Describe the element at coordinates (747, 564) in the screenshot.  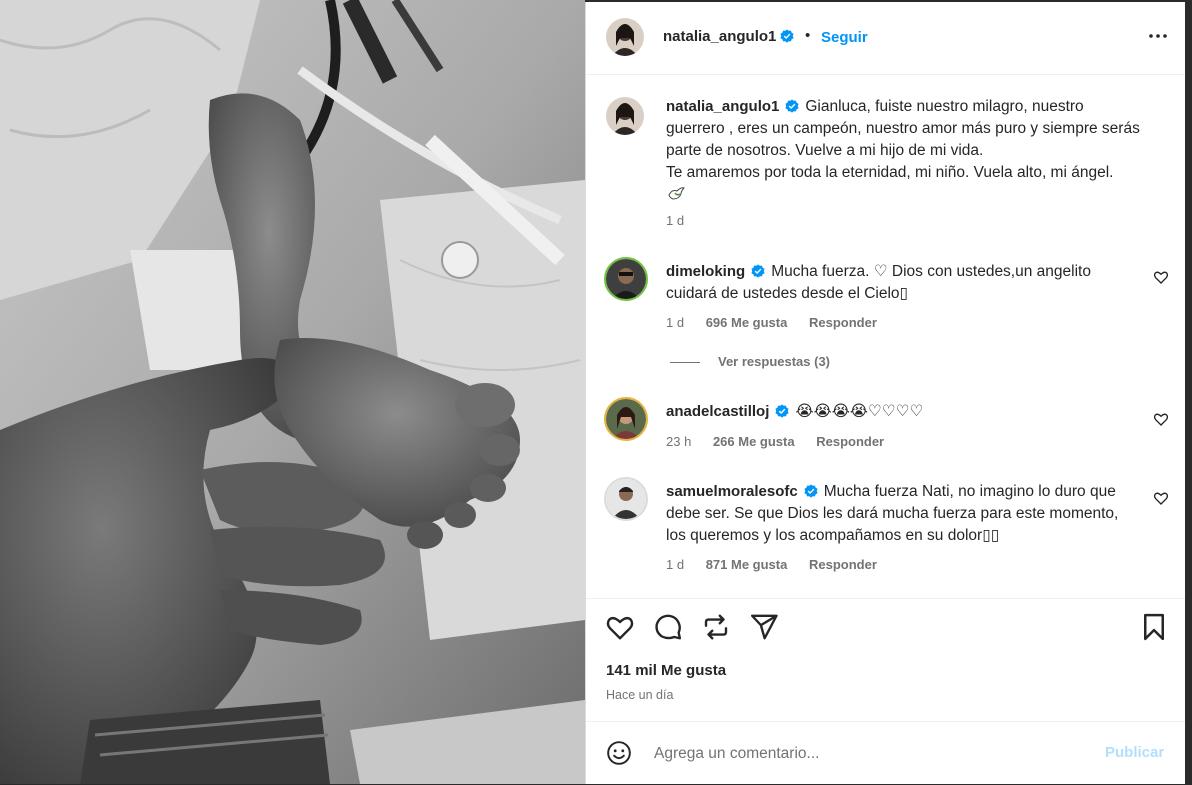
I see `comment-likes: 871 Me gusta` at that location.